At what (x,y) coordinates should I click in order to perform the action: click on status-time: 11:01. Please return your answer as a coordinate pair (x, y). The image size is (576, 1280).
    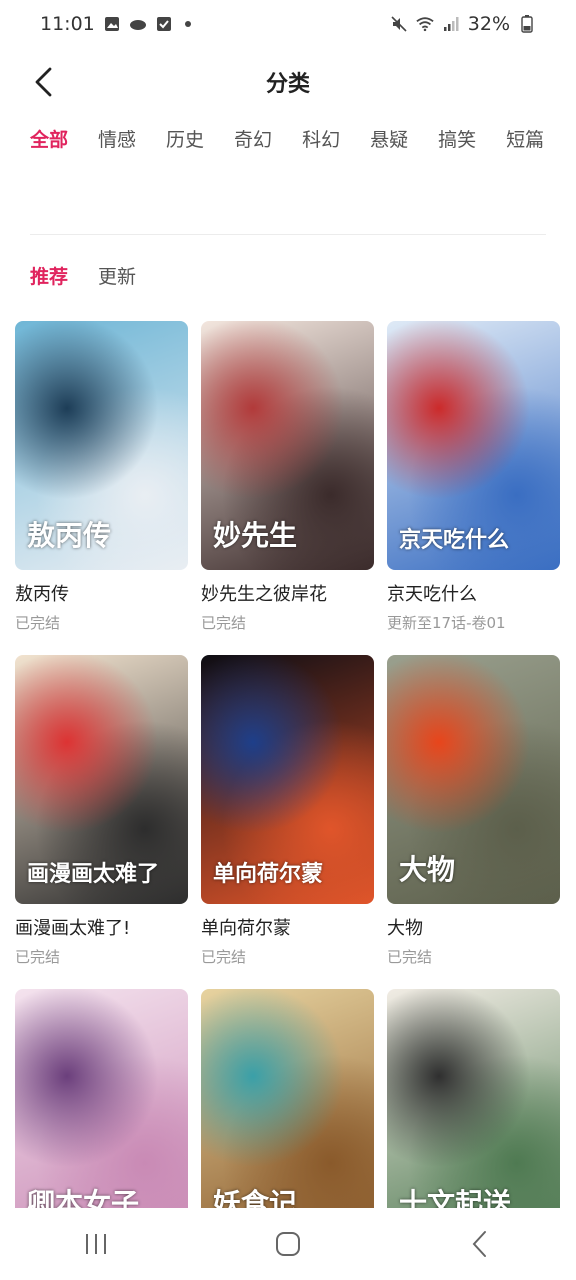
    Looking at the image, I should click on (67, 24).